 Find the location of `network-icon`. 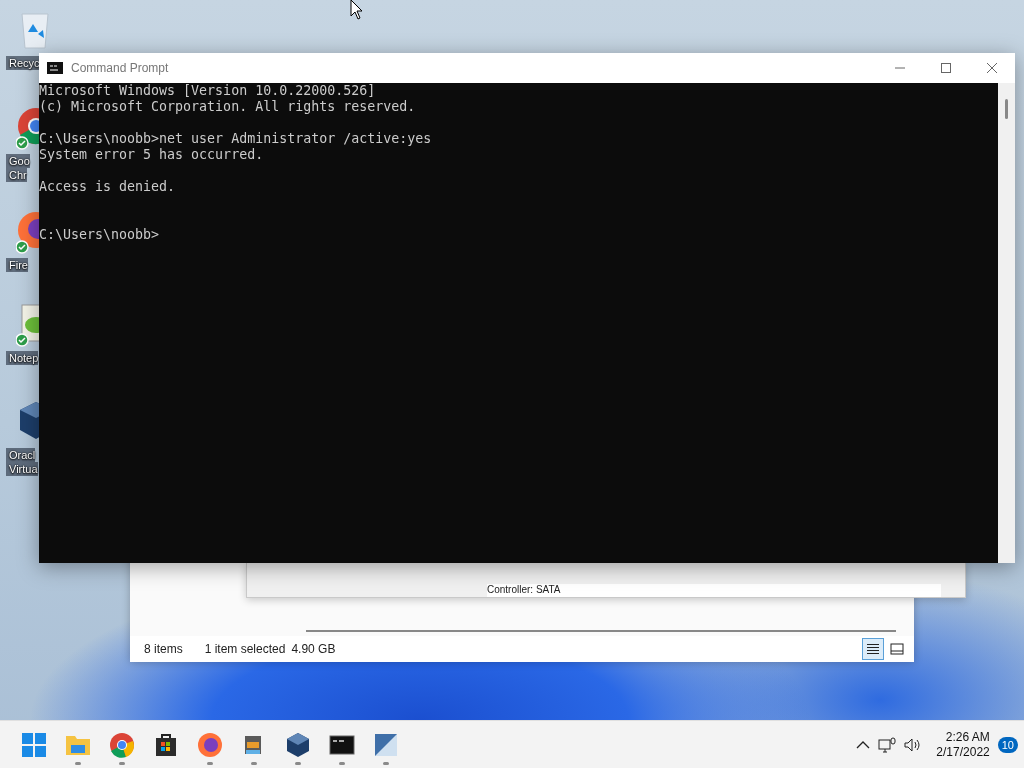

network-icon is located at coordinates (887, 744).